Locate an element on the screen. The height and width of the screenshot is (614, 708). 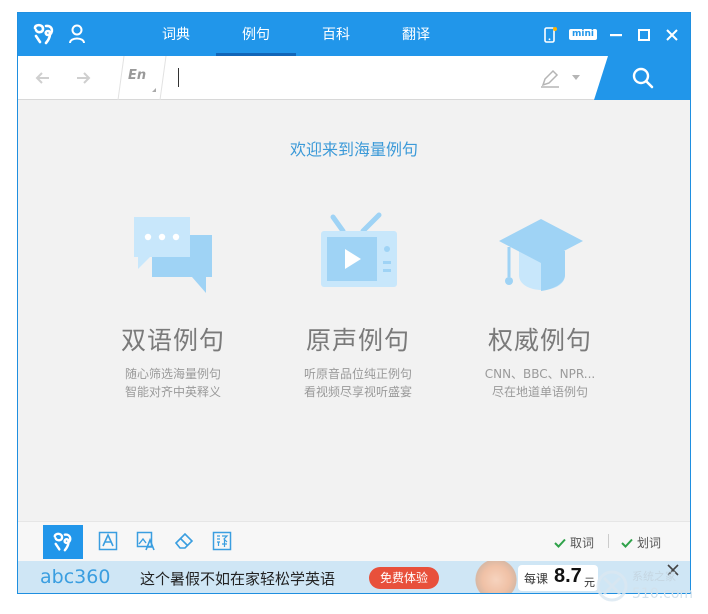
feature-title: 权威例句 is located at coordinates (539, 340).